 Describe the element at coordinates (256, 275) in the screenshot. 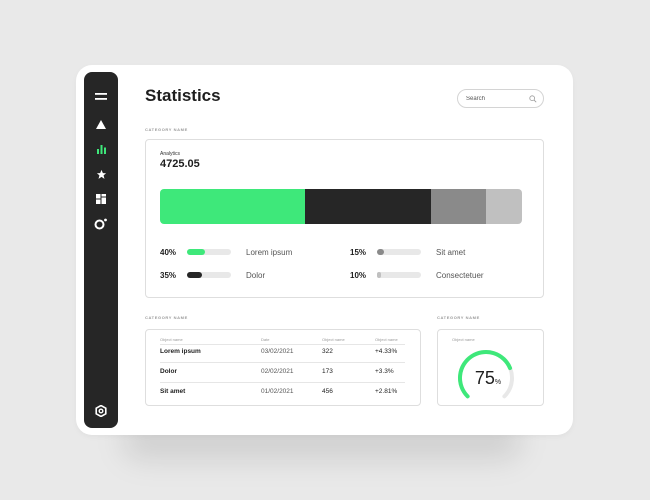

I see `legend-label: Dolor` at that location.